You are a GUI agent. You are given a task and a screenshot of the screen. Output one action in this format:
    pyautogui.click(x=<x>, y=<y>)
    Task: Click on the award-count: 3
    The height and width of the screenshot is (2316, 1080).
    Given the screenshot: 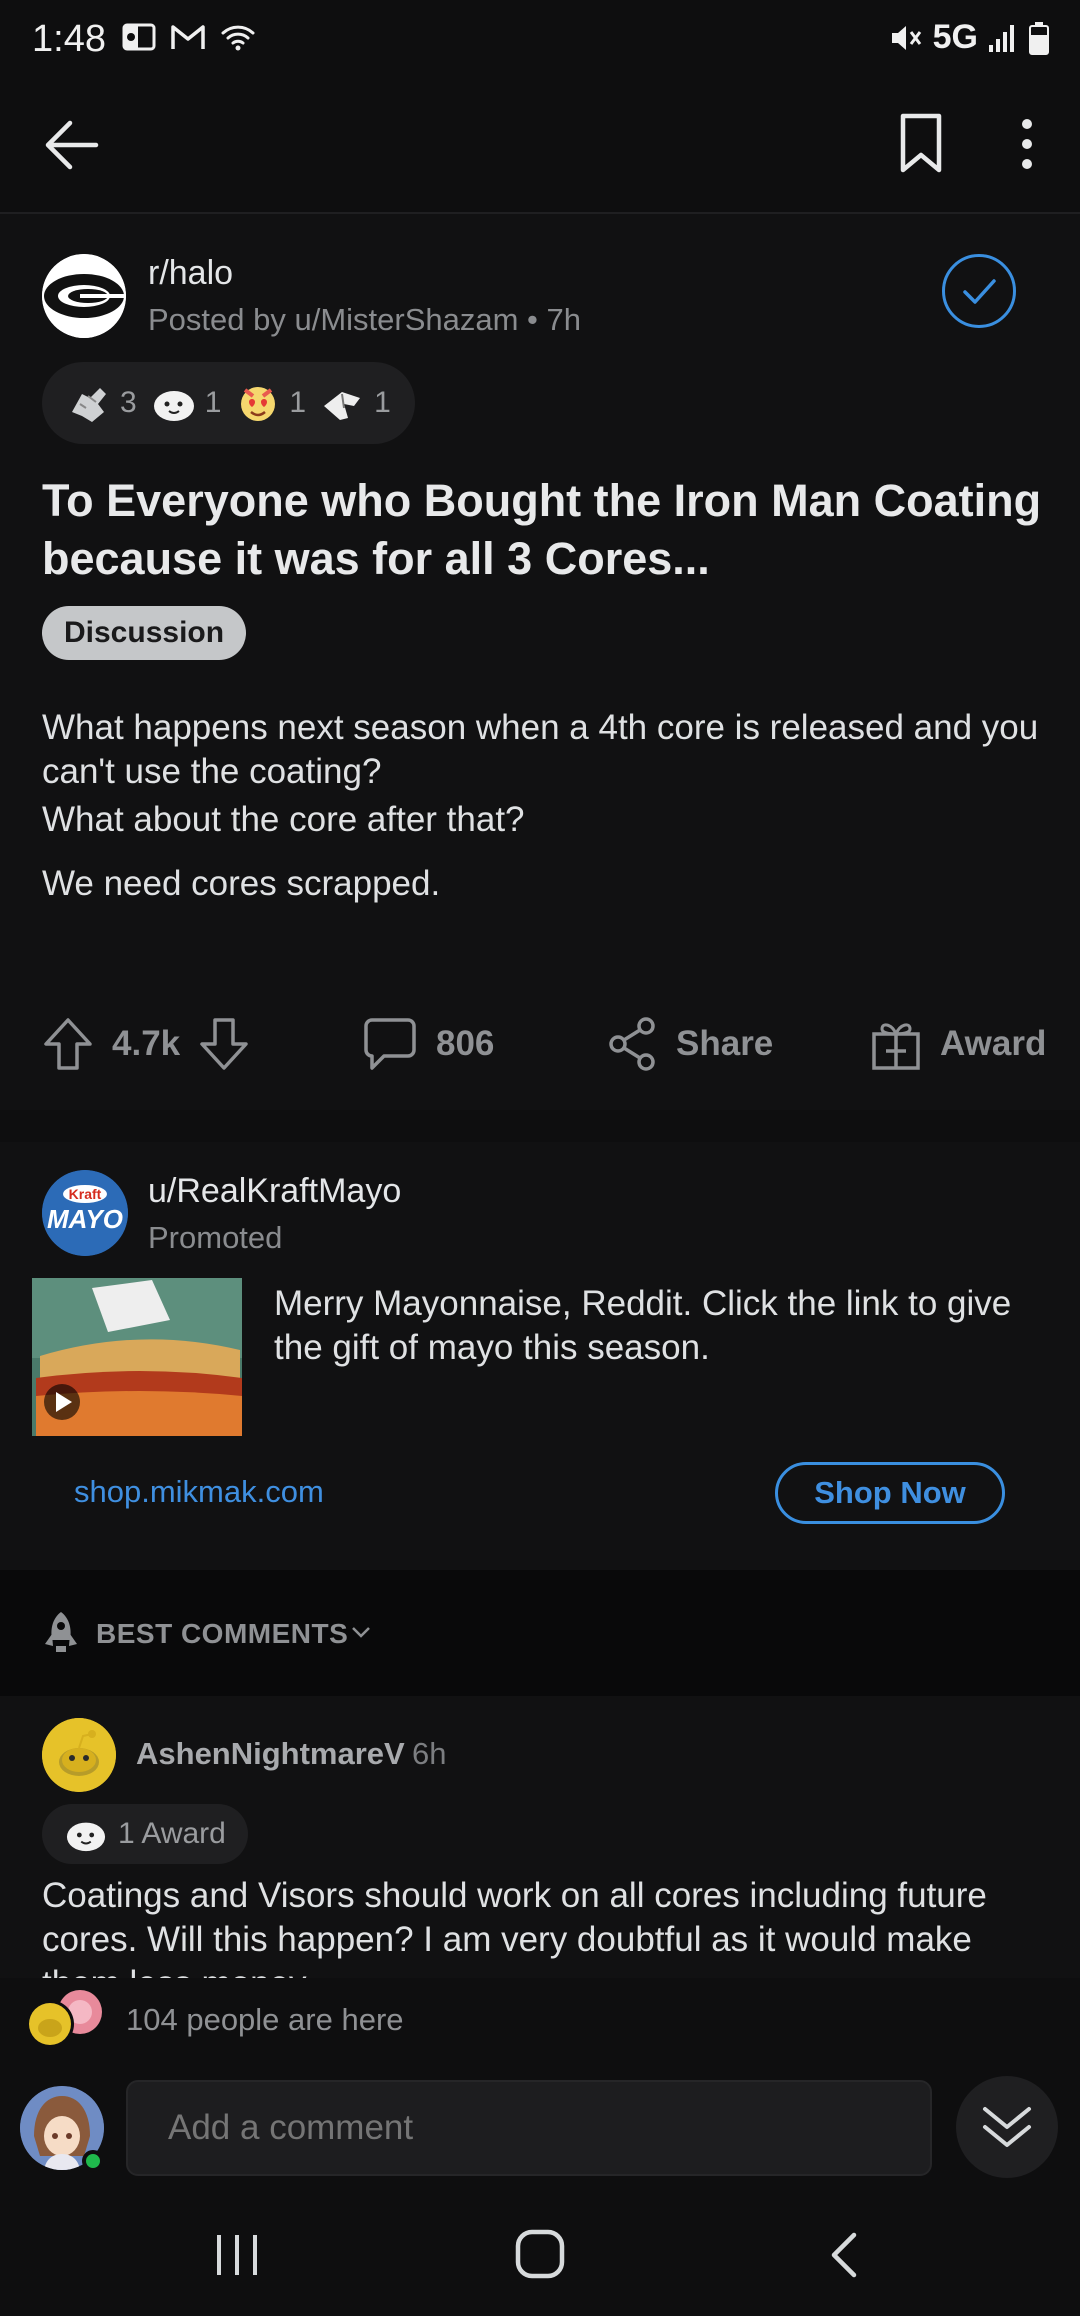 What is the action you would take?
    pyautogui.click(x=128, y=402)
    